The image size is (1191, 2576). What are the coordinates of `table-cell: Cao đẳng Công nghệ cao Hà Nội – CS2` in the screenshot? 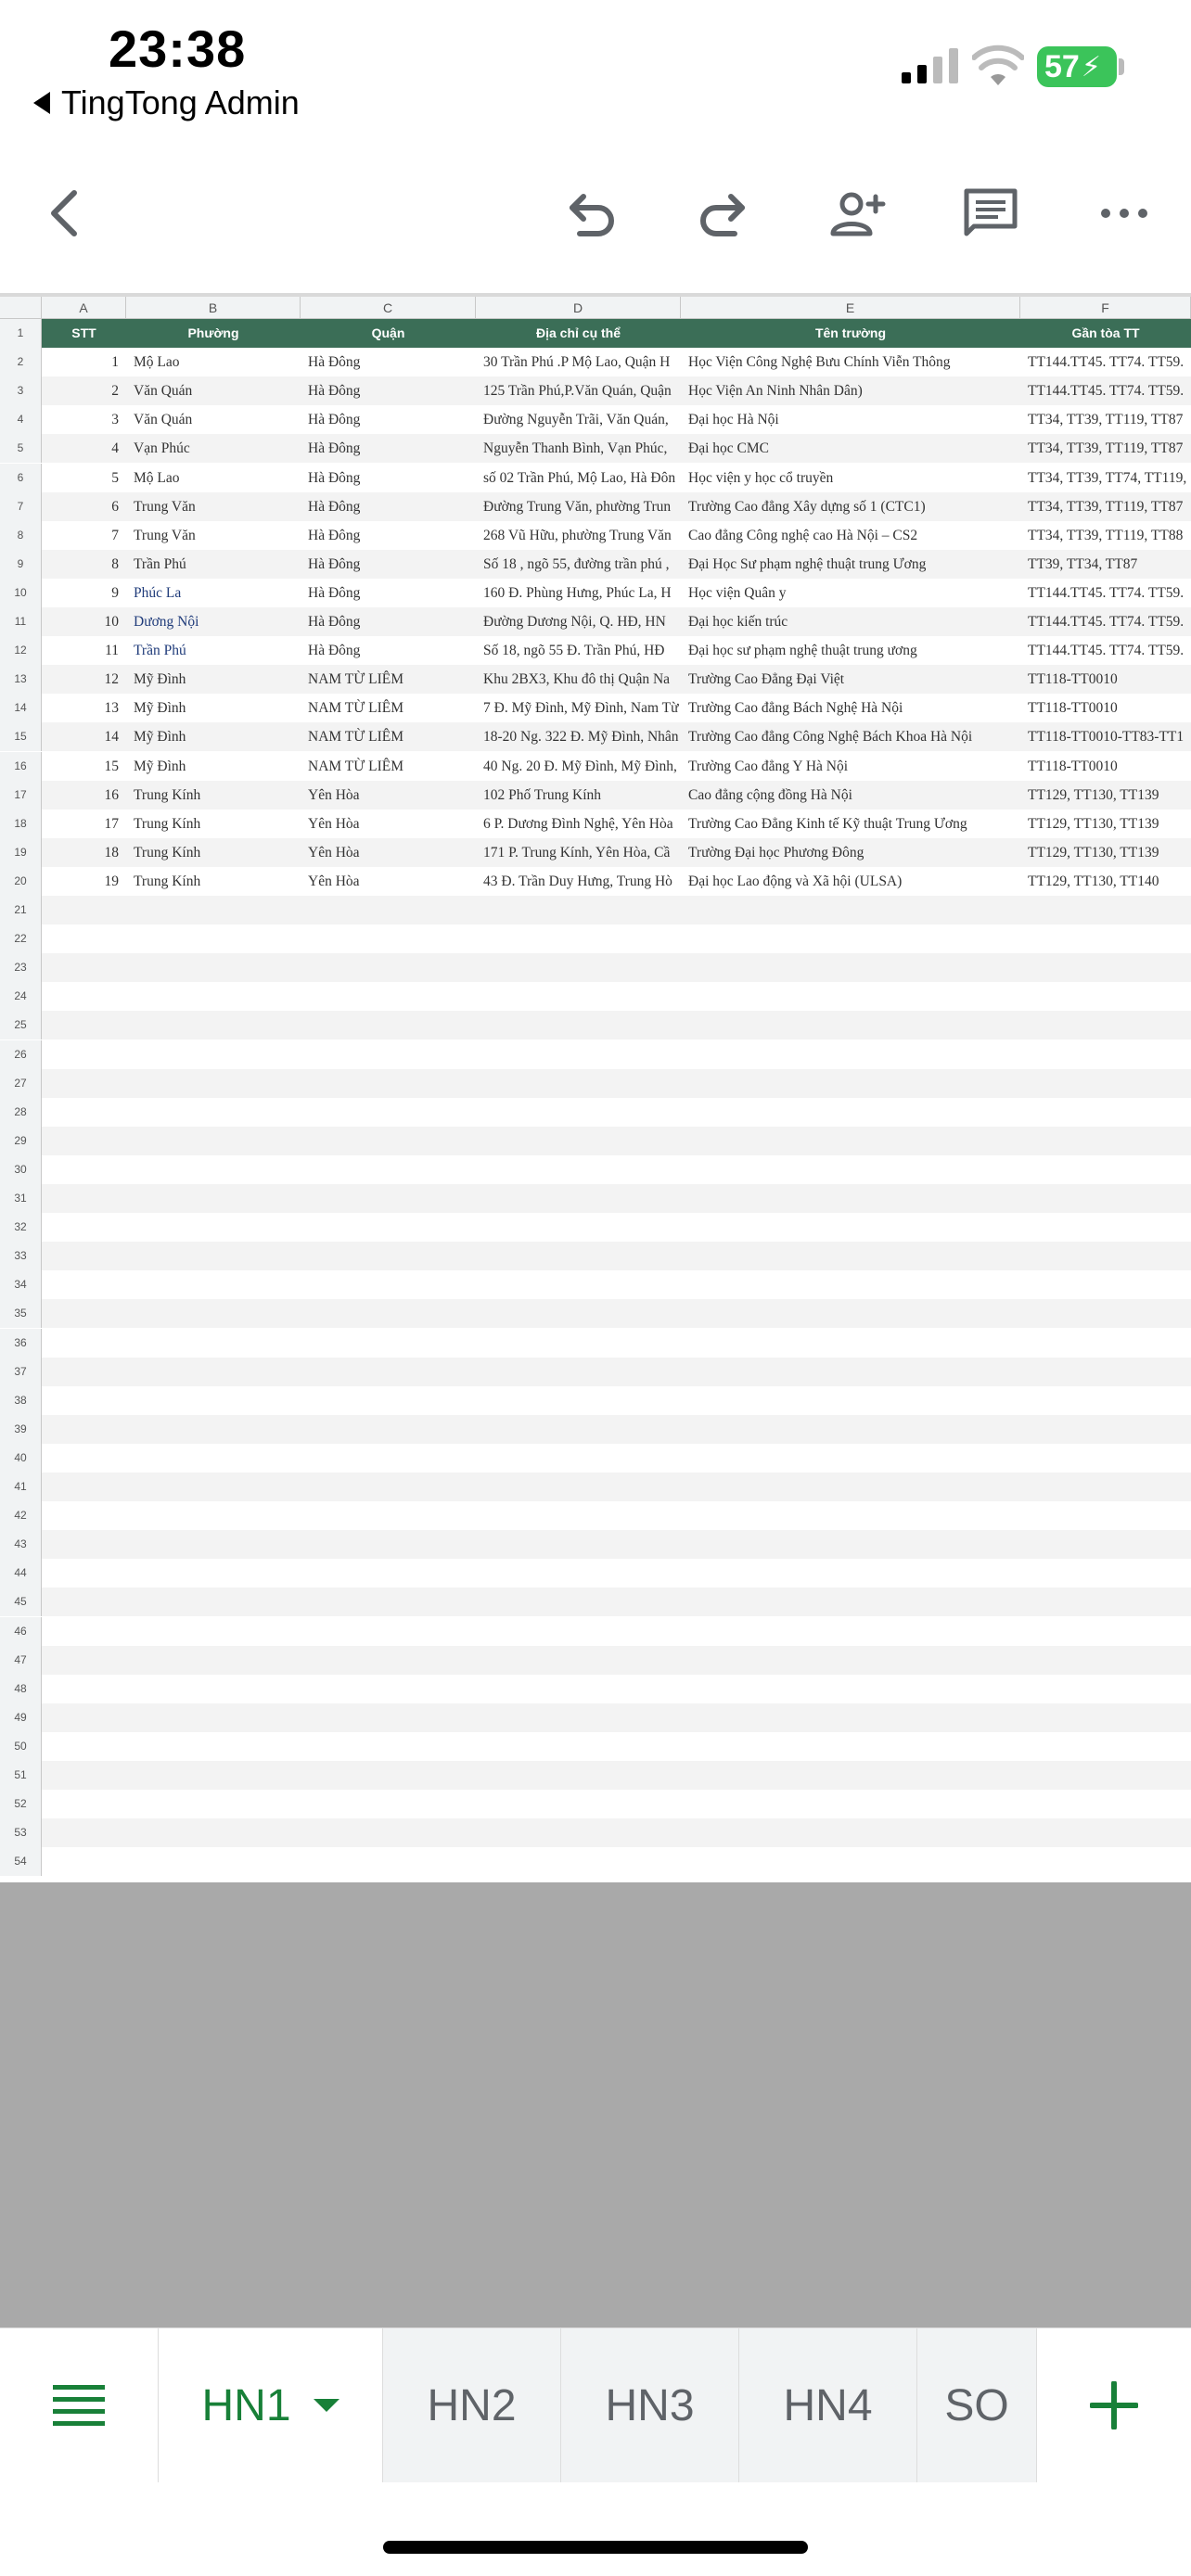 It's located at (850, 535).